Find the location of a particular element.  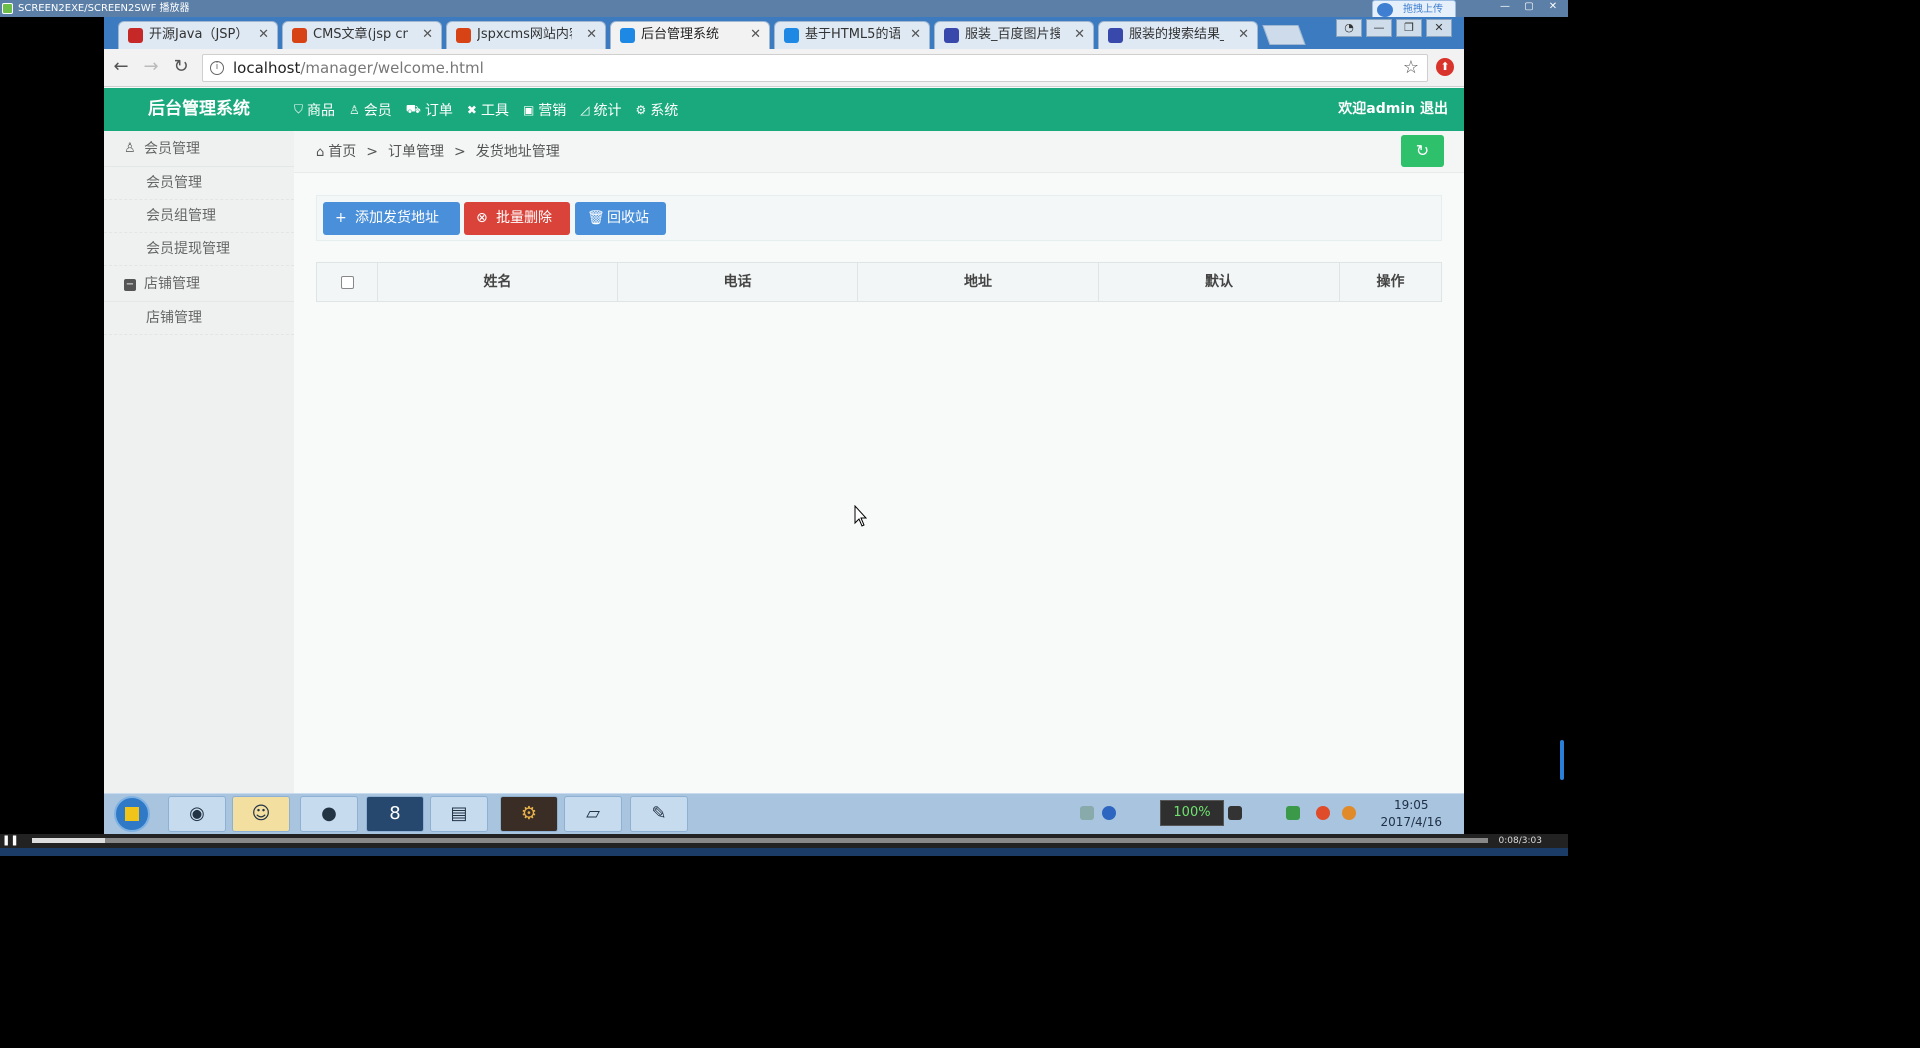

nav-item-tools: ✖ 工具 is located at coordinates (488, 110).